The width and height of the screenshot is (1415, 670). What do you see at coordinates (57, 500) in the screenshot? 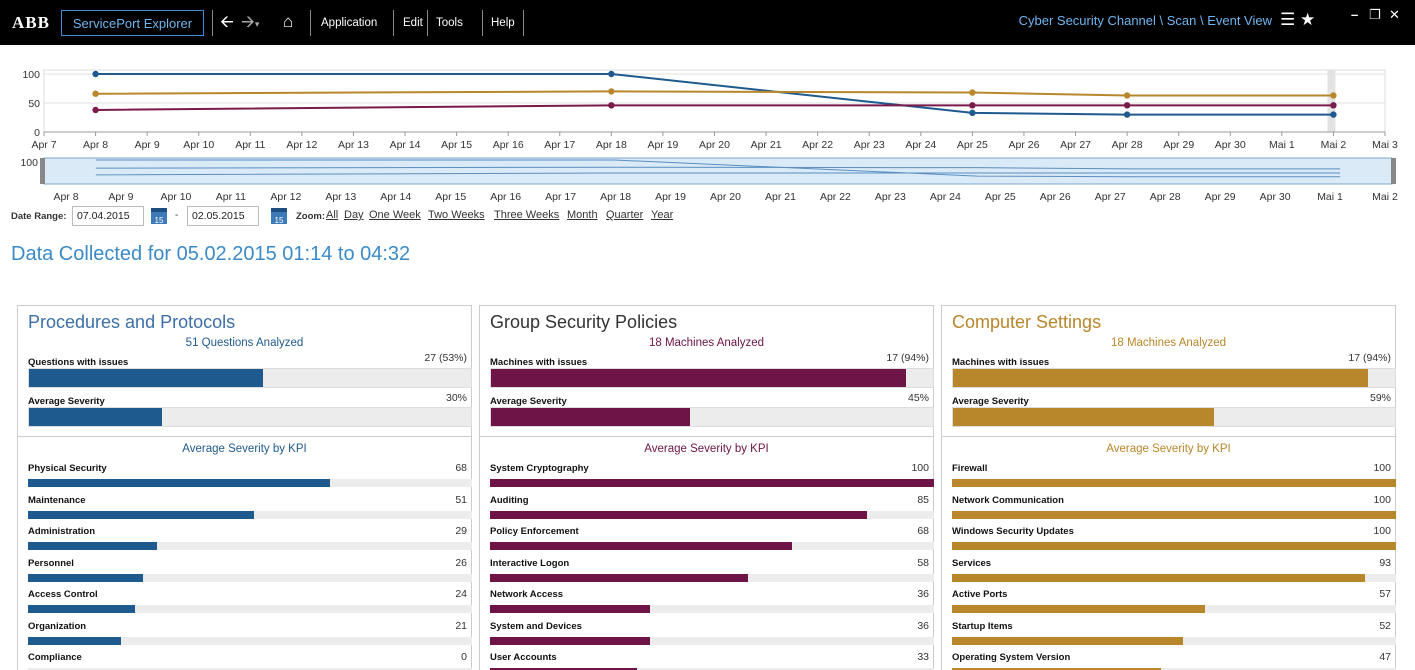
I see `kpi-label: Maintenance` at bounding box center [57, 500].